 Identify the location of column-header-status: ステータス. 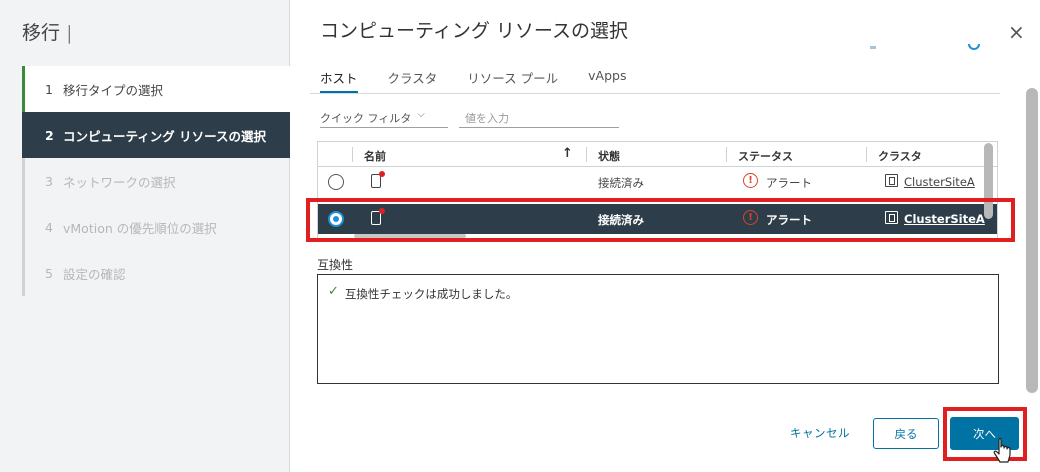
(765, 154).